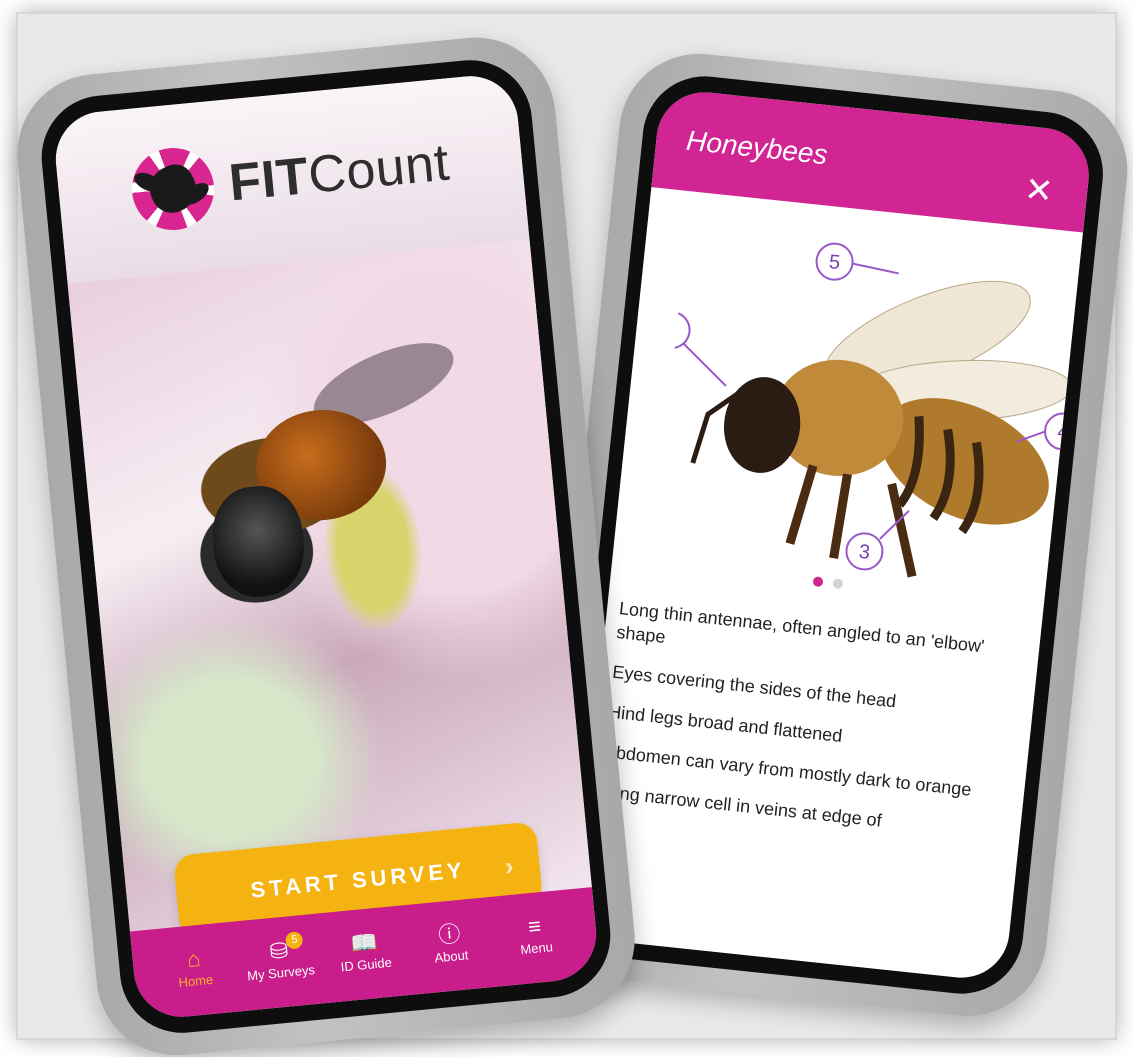  Describe the element at coordinates (364, 942) in the screenshot. I see `book-icon: 📖` at that location.